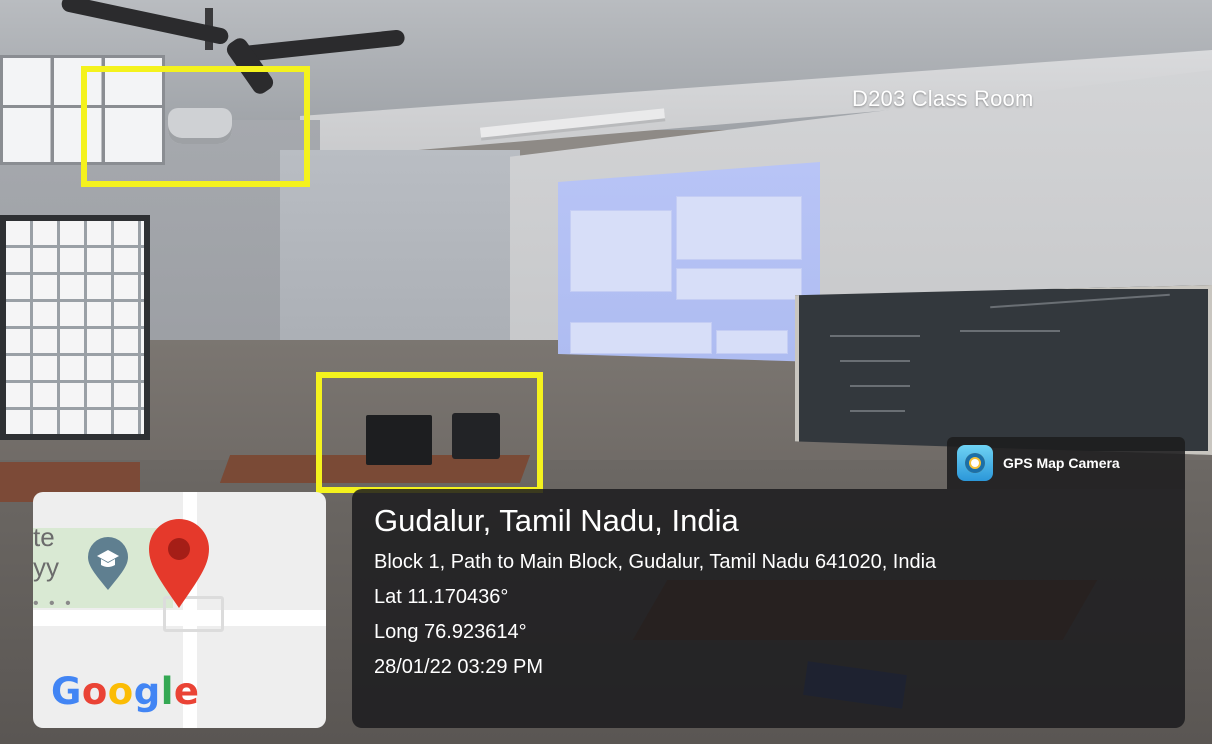 The width and height of the screenshot is (1212, 744). What do you see at coordinates (441, 597) in the screenshot?
I see `latitude-text: Lat 11.170436°` at bounding box center [441, 597].